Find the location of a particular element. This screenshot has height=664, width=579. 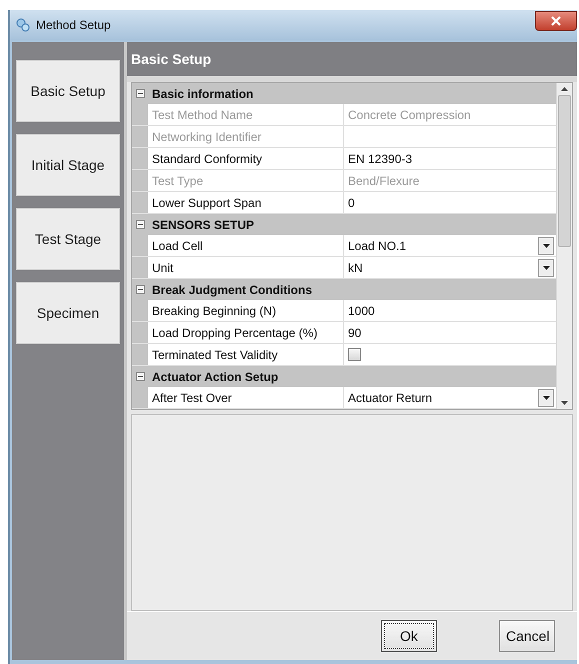

close-icon is located at coordinates (556, 21).